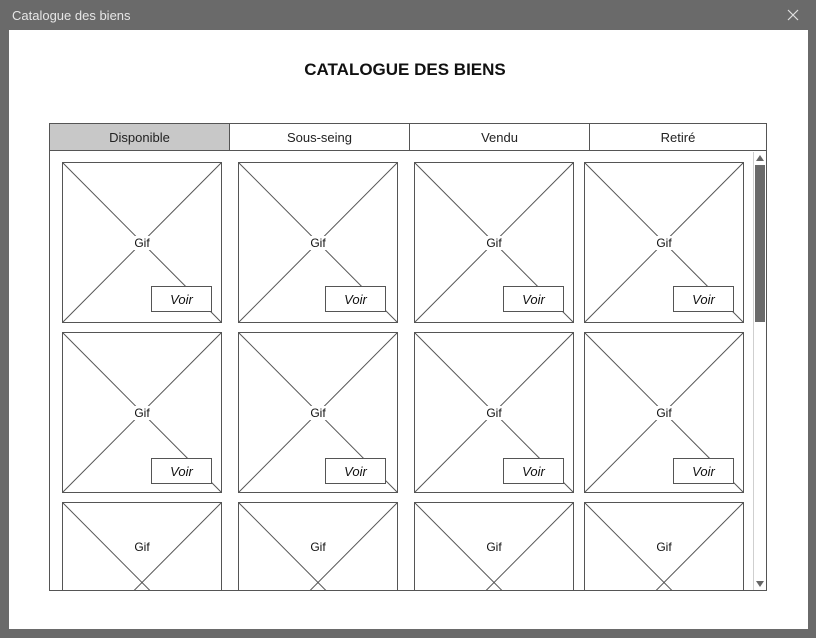  What do you see at coordinates (760, 158) in the screenshot?
I see `scroll-up-arrow-icon` at bounding box center [760, 158].